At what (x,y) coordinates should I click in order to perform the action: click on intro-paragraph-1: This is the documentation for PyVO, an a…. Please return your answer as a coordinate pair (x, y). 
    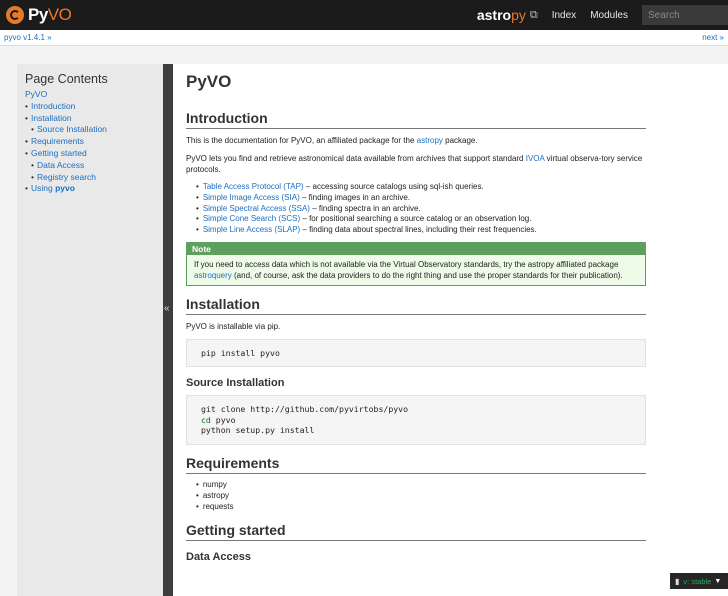
    Looking at the image, I should click on (416, 140).